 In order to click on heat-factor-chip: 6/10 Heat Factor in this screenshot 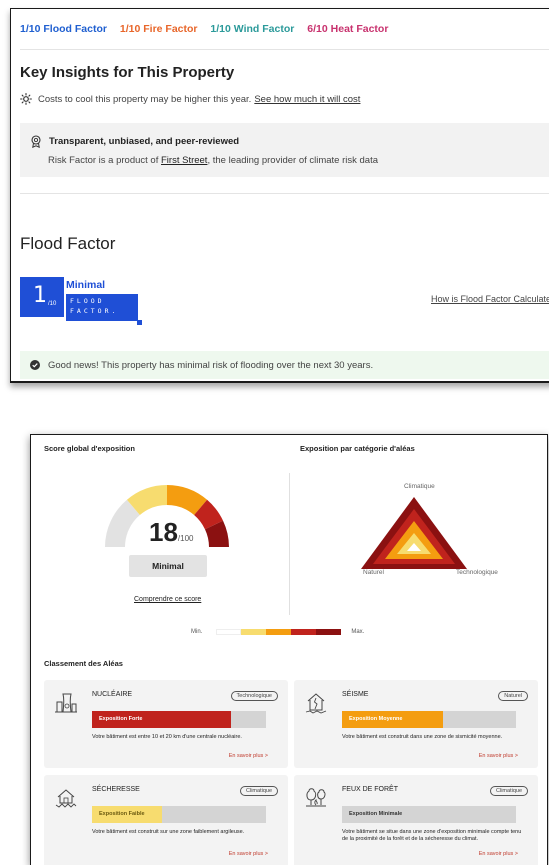, I will do `click(347, 29)`.